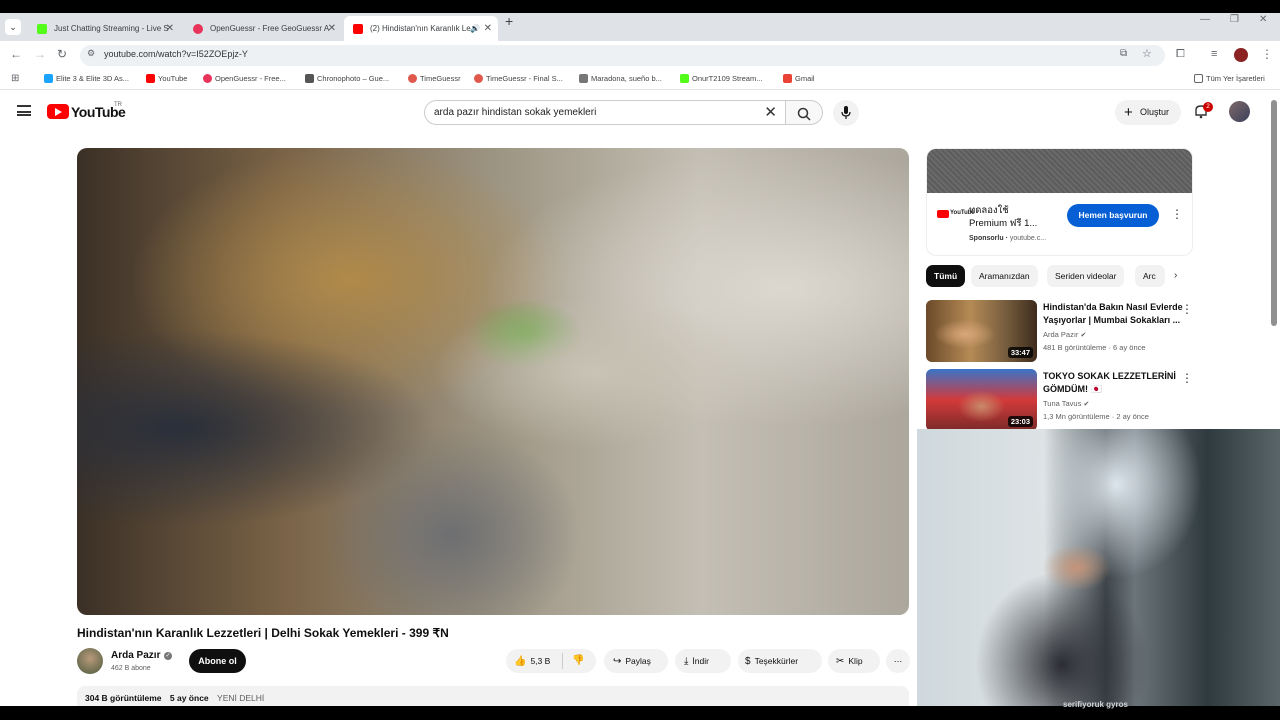  Describe the element at coordinates (520, 662) in the screenshot. I see `like-icon: 👍` at that location.